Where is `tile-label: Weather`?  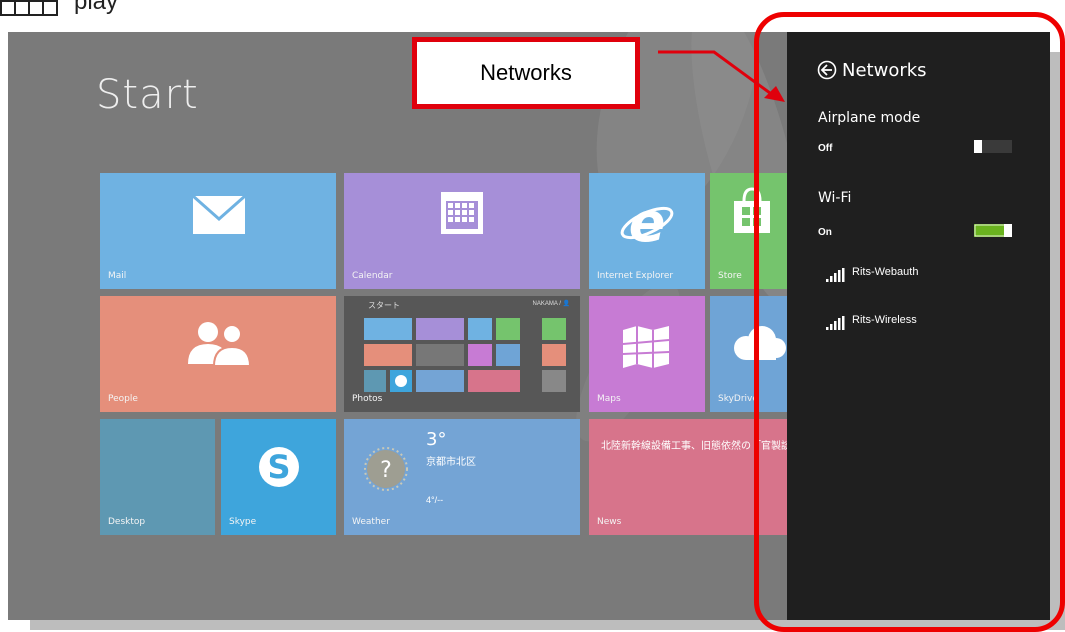 tile-label: Weather is located at coordinates (371, 522).